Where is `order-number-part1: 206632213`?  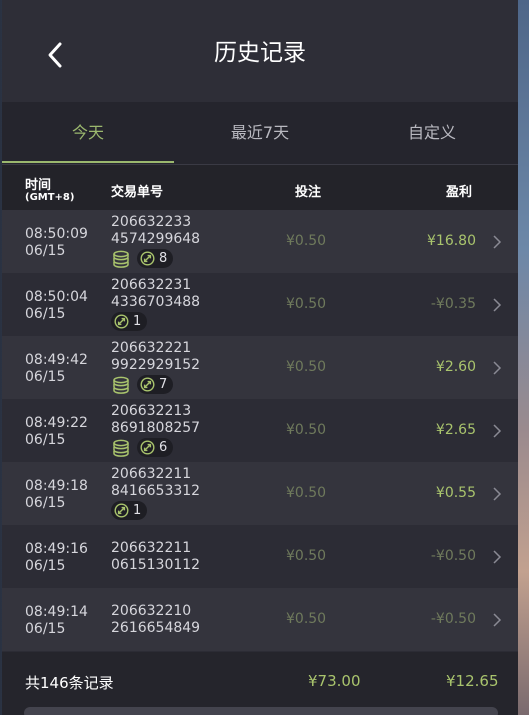 order-number-part1: 206632213 is located at coordinates (151, 411).